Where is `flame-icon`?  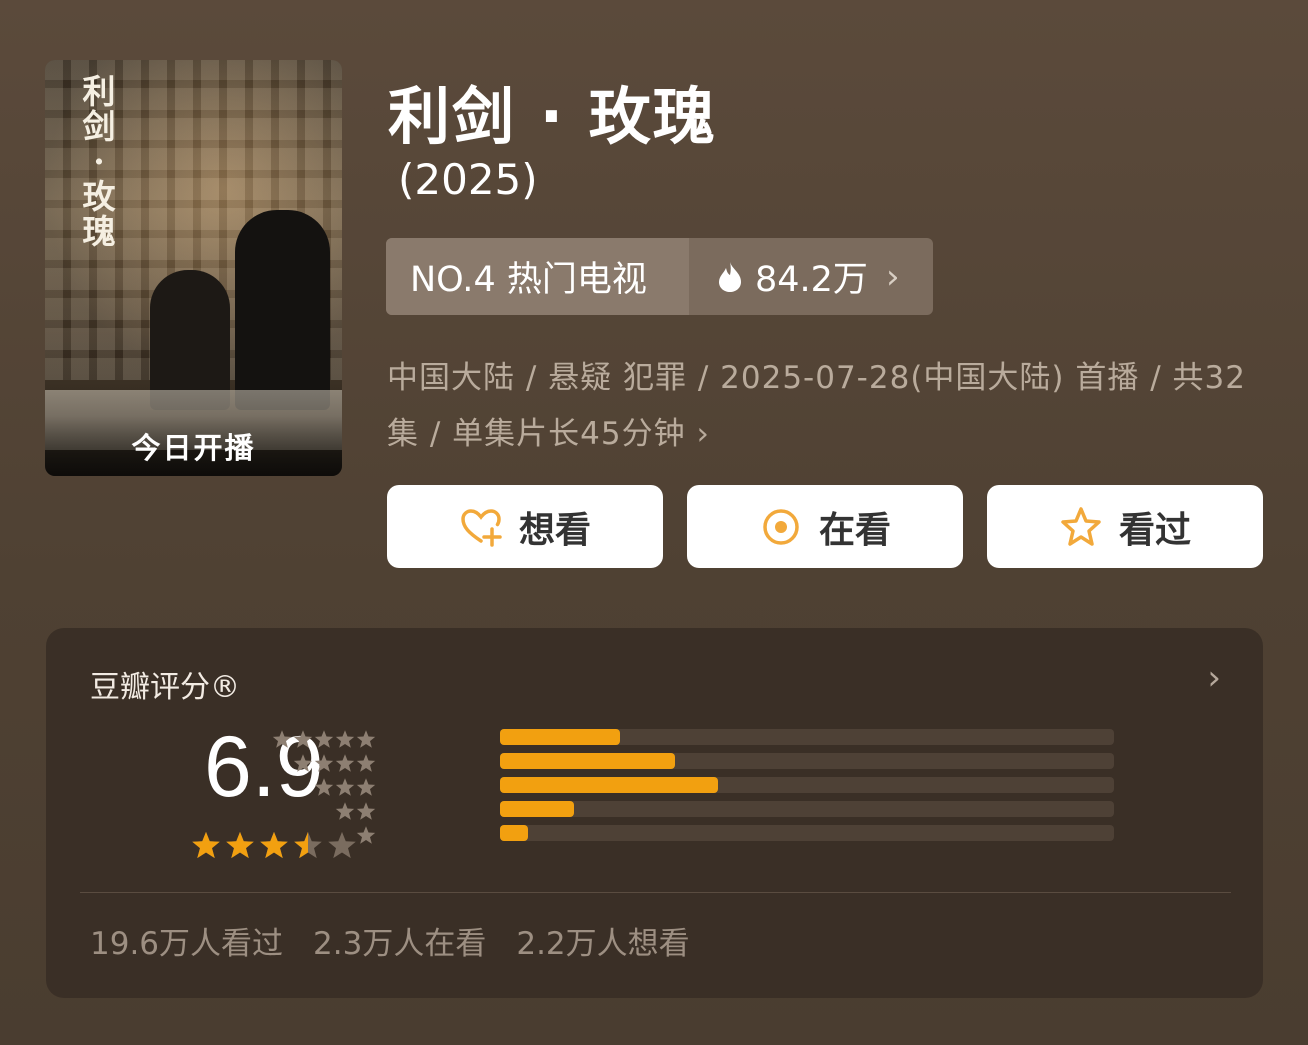 flame-icon is located at coordinates (730, 276).